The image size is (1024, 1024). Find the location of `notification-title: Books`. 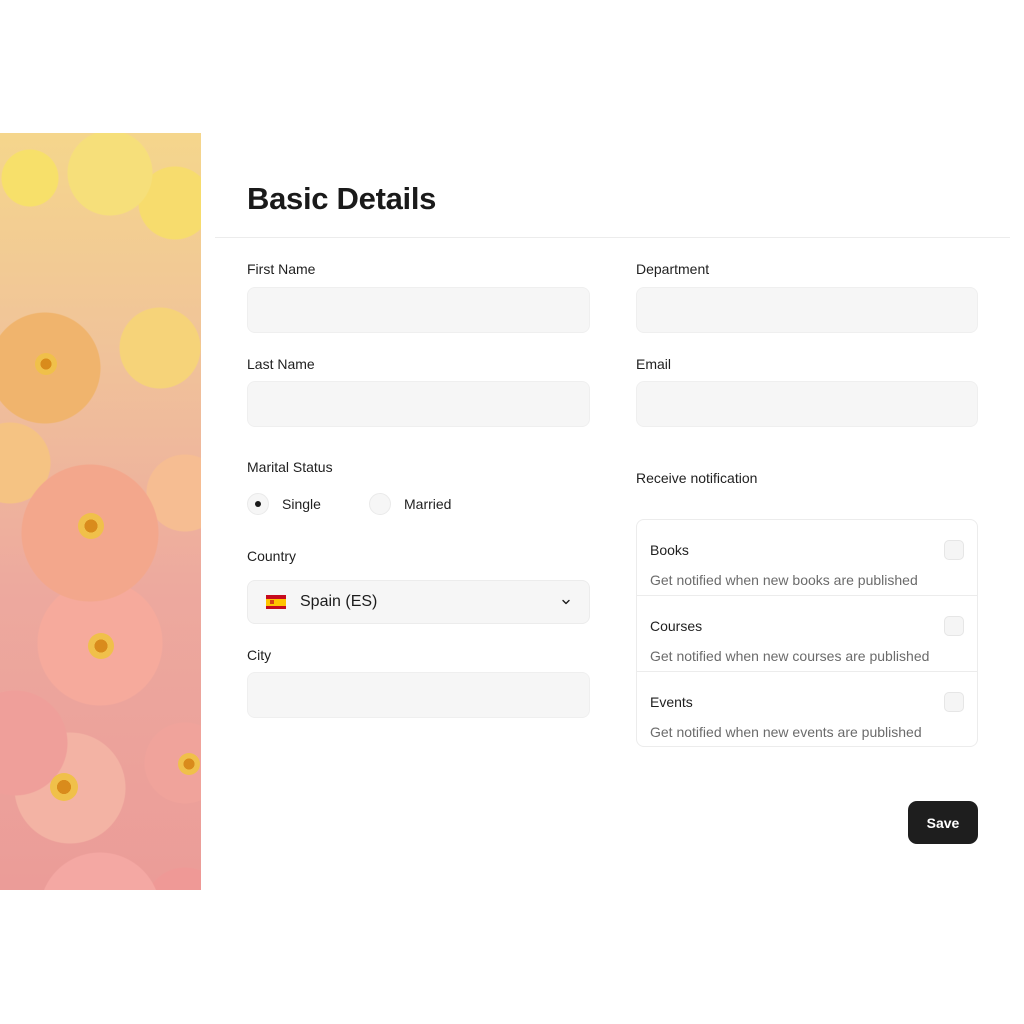

notification-title: Books is located at coordinates (669, 550).